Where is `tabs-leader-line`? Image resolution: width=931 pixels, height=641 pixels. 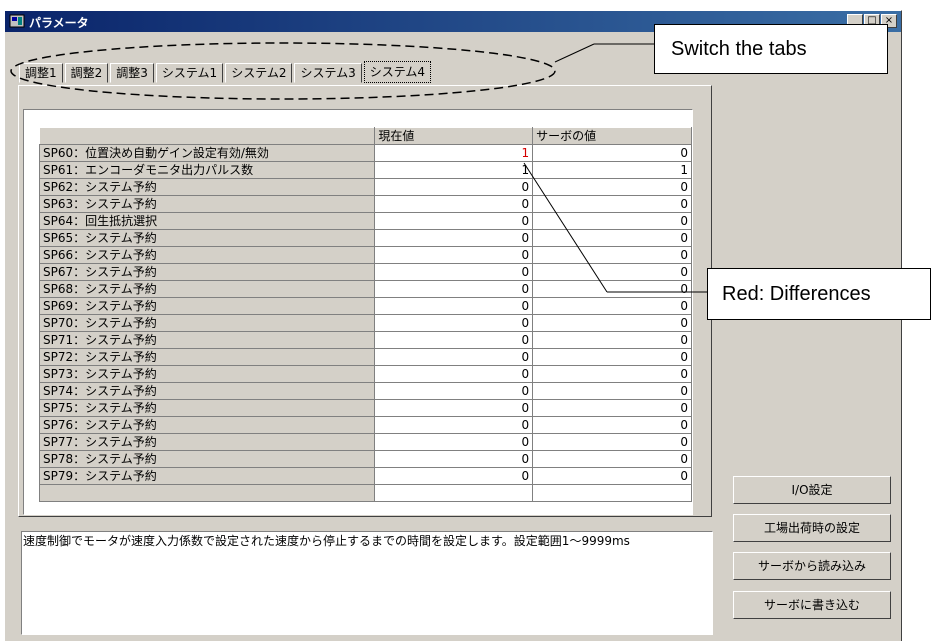
tabs-leader-line is located at coordinates (574, 53).